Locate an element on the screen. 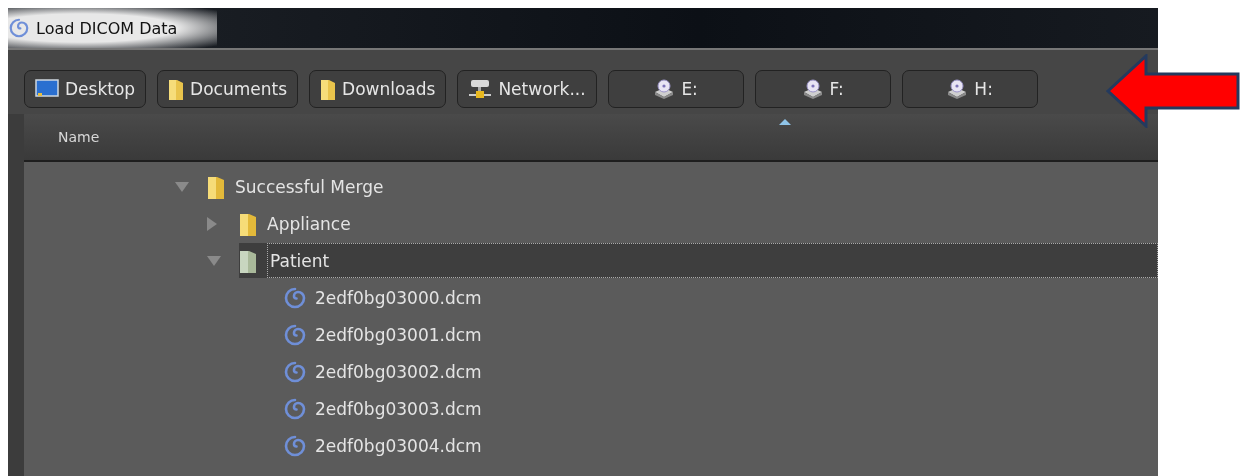  tree-item: 2edf0bg03000.dcm is located at coordinates (720, 297).